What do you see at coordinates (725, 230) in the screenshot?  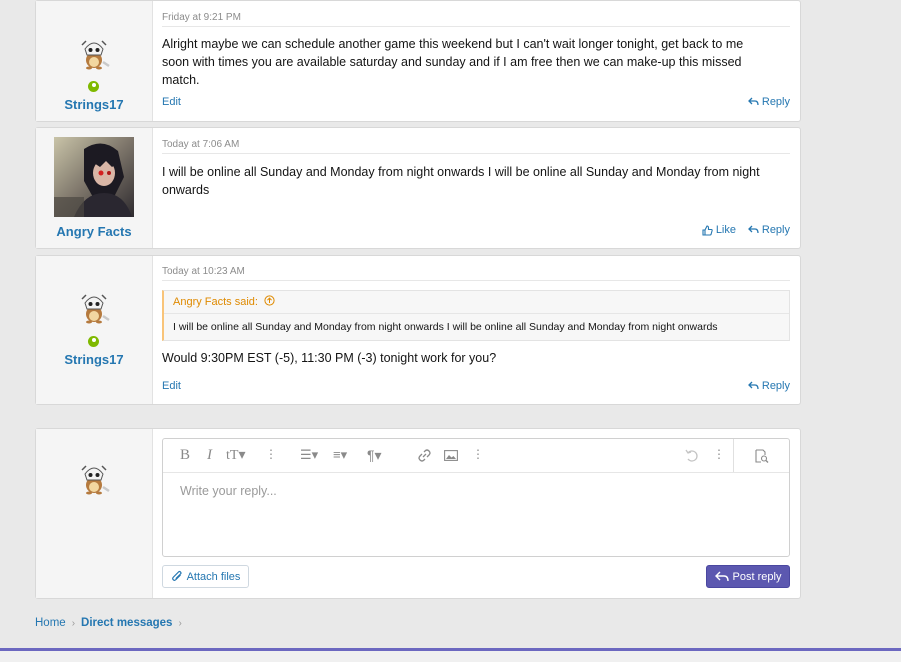 I see `like-label: Like` at bounding box center [725, 230].